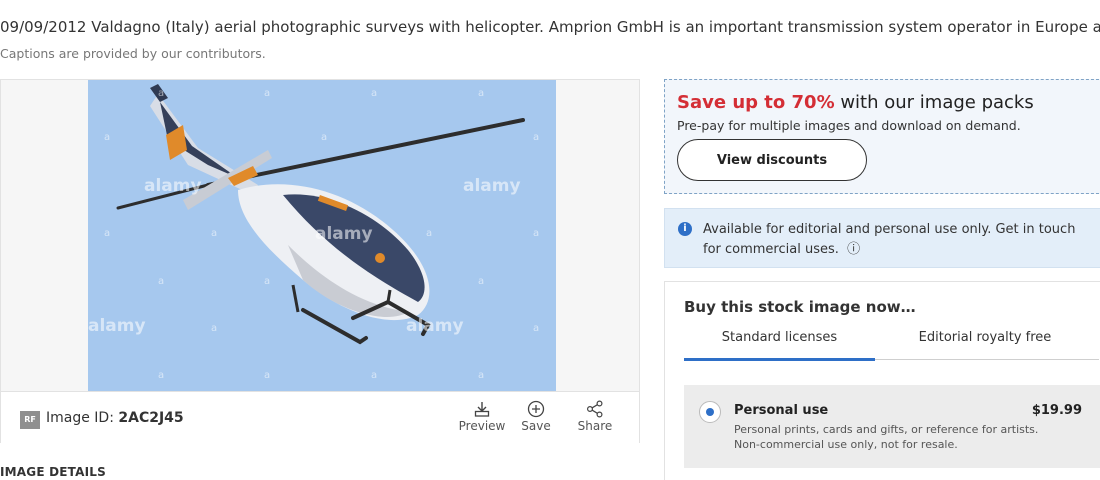 The image size is (1100, 480). I want to click on image-toolbar: RF Image ID: 2AC2J45 Preview Save Share, so click(320, 417).